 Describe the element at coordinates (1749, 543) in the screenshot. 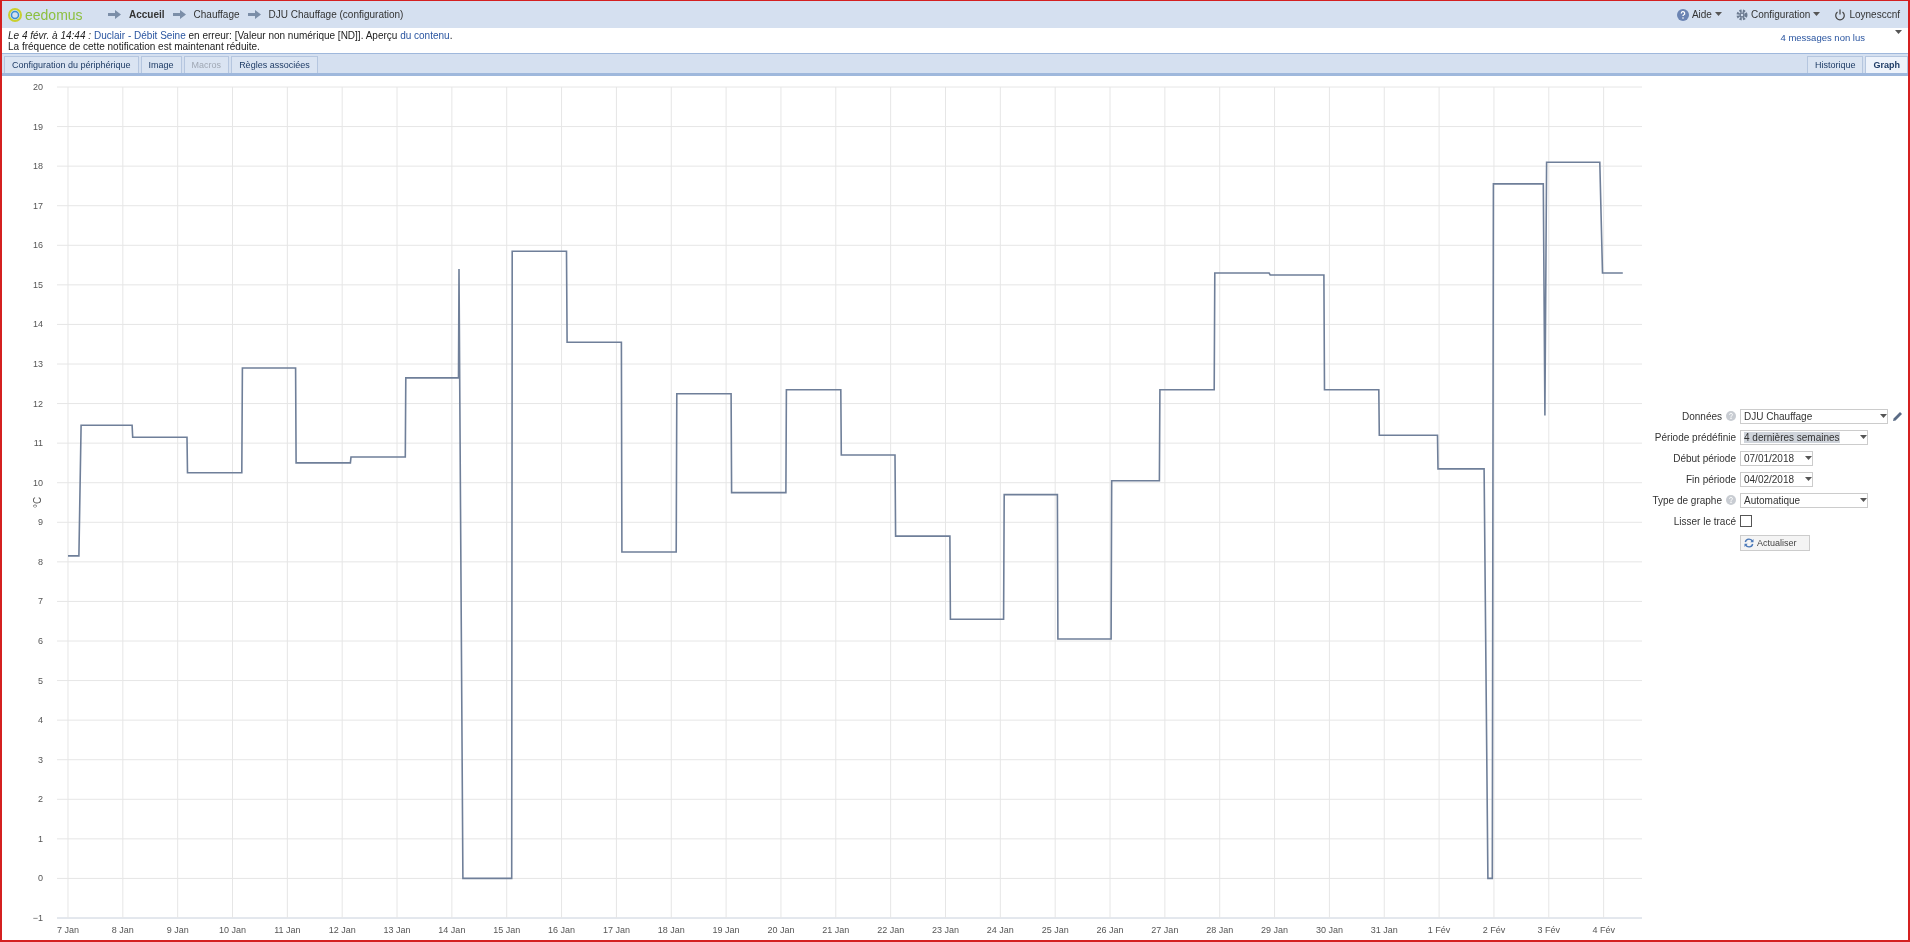

I see `refresh-icon` at that location.